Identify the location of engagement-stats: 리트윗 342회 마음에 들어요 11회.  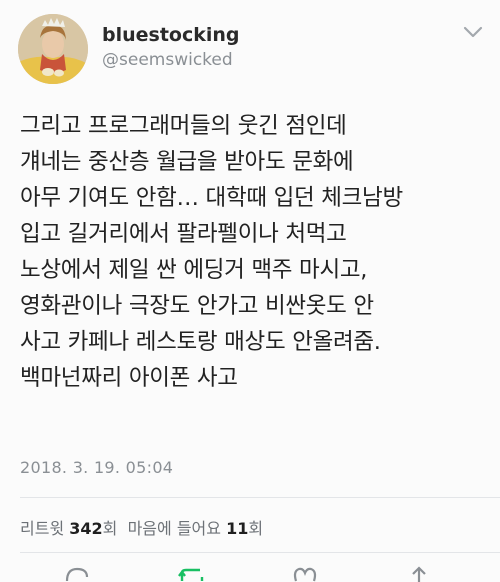
(141, 527).